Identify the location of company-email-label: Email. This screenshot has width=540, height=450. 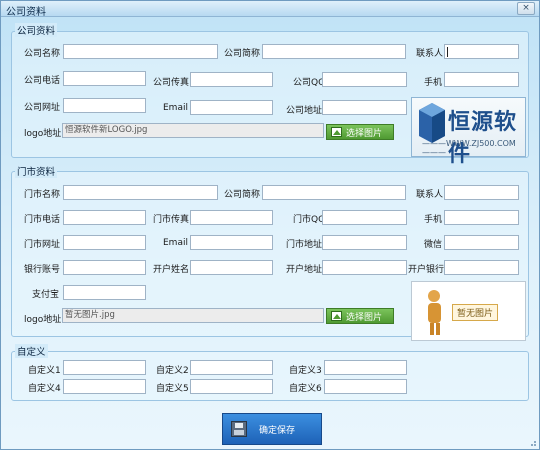
(175, 108).